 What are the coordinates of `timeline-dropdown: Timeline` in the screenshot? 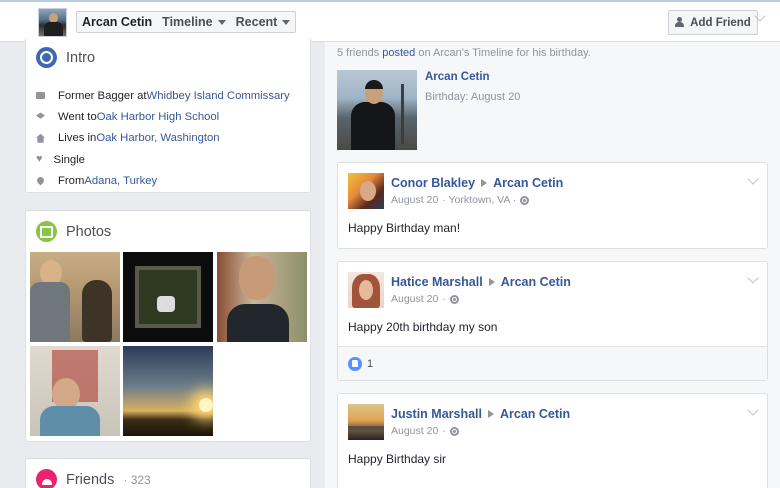 It's located at (193, 22).